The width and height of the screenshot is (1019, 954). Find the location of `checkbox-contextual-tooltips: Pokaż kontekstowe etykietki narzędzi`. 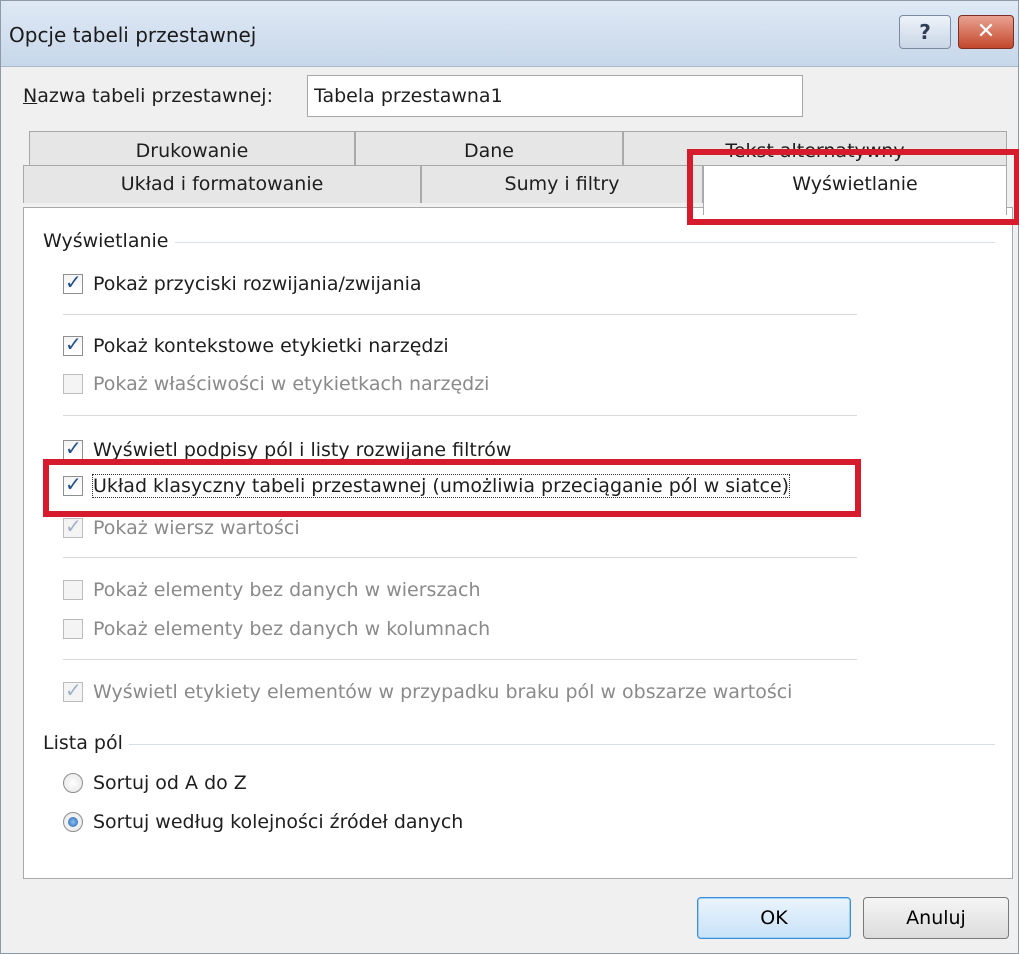

checkbox-contextual-tooltips: Pokaż kontekstowe etykietki narzędzi is located at coordinates (256, 345).